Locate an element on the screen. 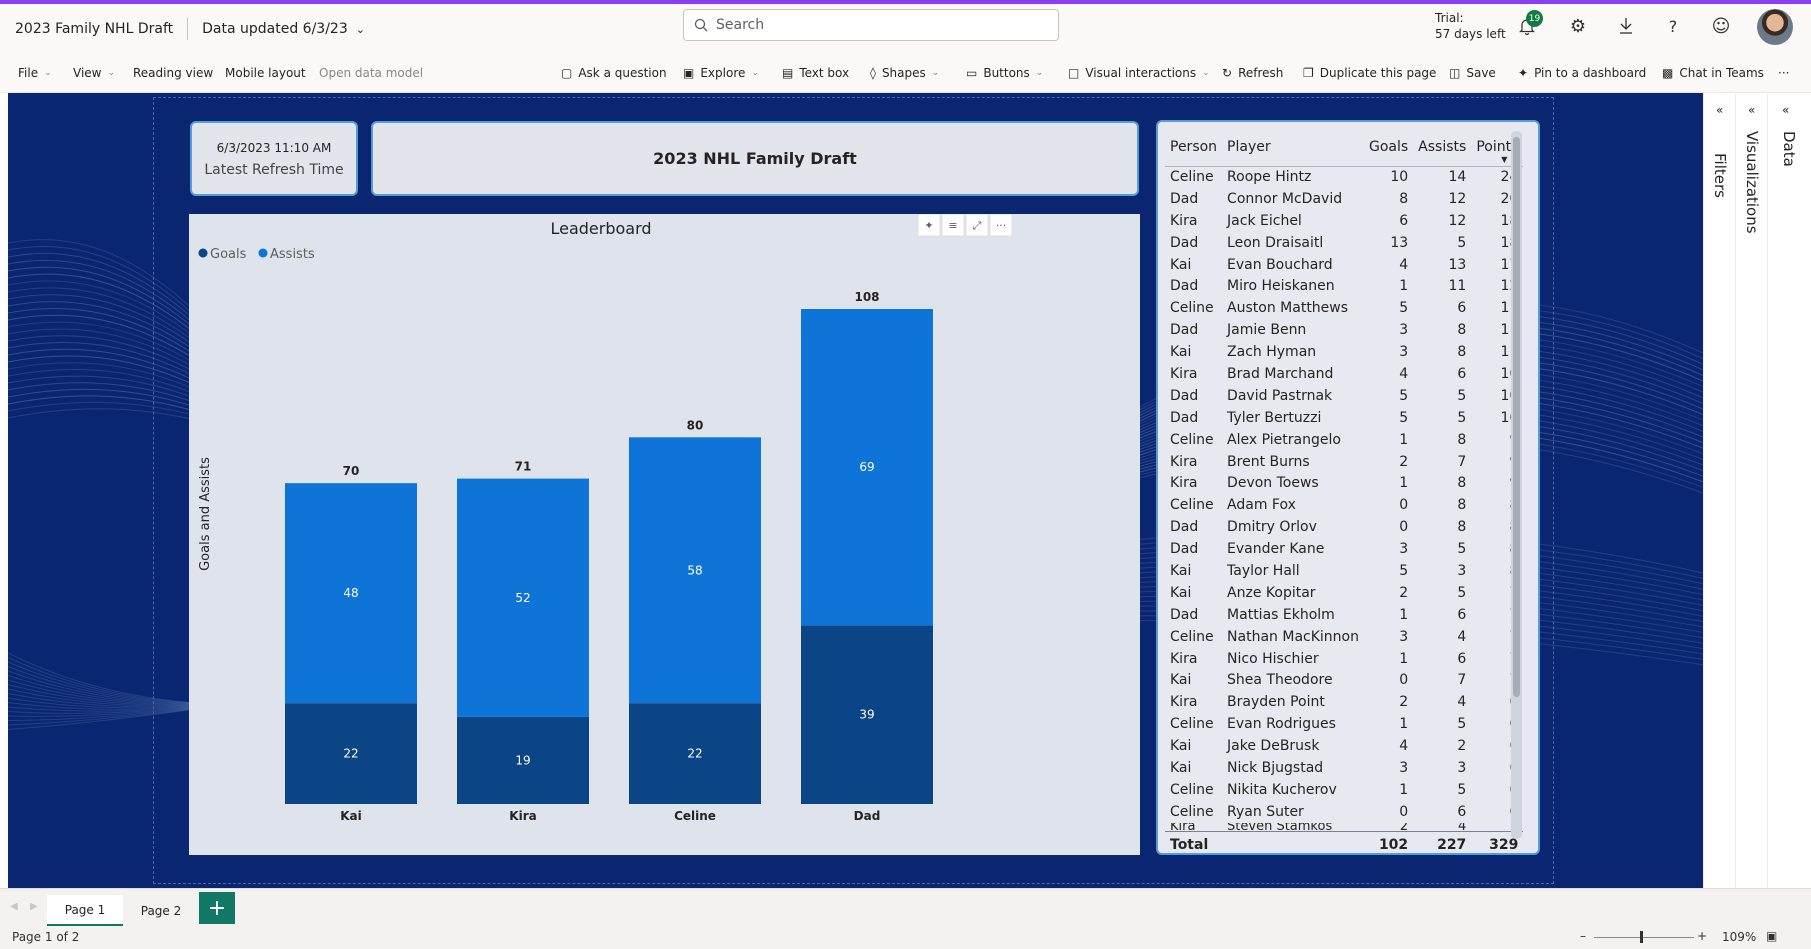 The width and height of the screenshot is (1811, 949). x-tick-label: Kai is located at coordinates (351, 816).